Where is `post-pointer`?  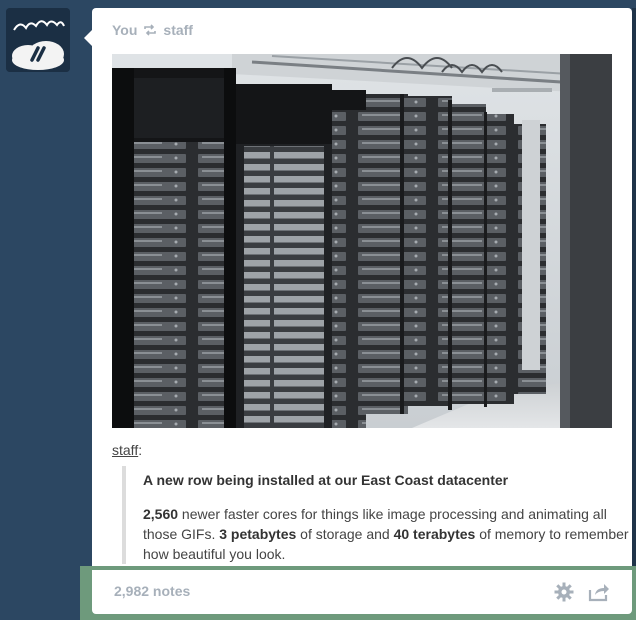
post-pointer is located at coordinates (88, 38).